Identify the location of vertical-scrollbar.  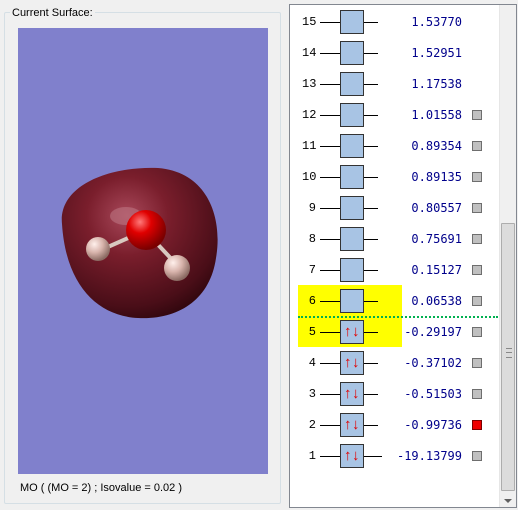
(507, 256).